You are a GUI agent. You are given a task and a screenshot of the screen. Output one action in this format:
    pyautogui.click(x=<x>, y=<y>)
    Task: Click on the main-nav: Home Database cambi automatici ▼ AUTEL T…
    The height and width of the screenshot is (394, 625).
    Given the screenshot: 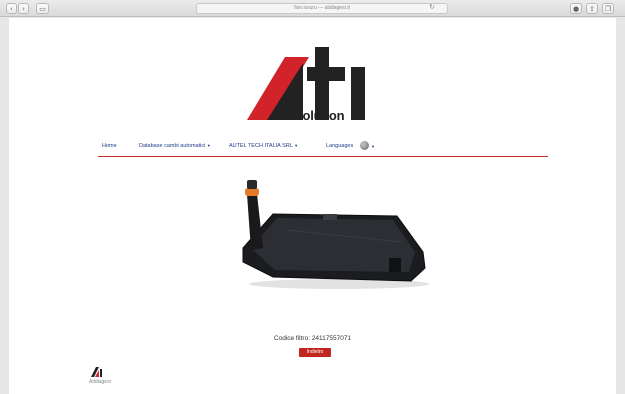 What is the action you would take?
    pyautogui.click(x=323, y=149)
    